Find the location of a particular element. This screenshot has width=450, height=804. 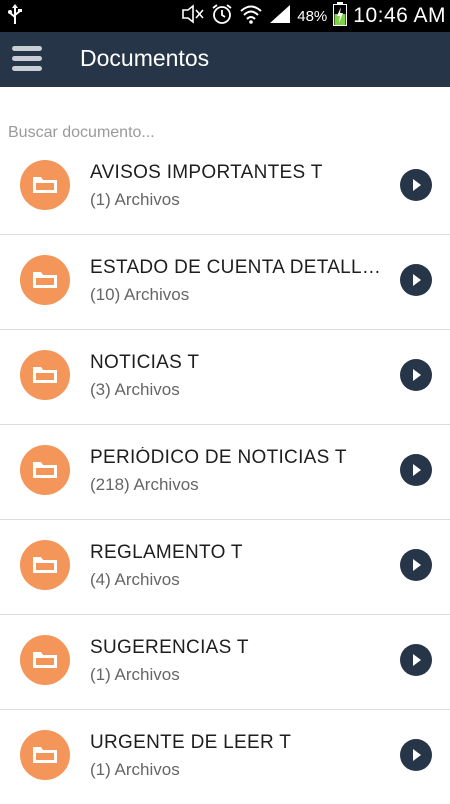

folder-row: SUGERENCIAS T (1) Archivos is located at coordinates (225, 662).